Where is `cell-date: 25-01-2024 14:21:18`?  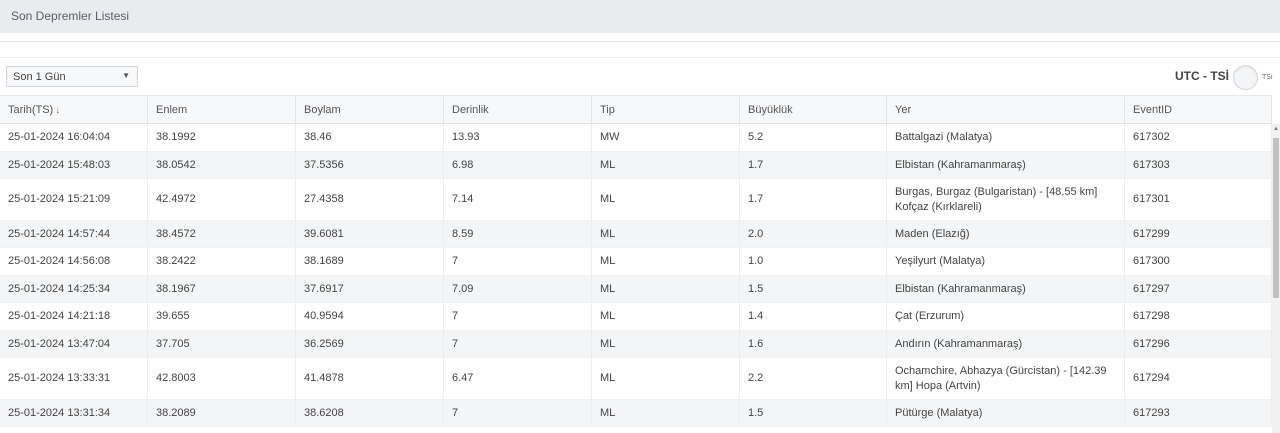 cell-date: 25-01-2024 14:21:18 is located at coordinates (74, 316).